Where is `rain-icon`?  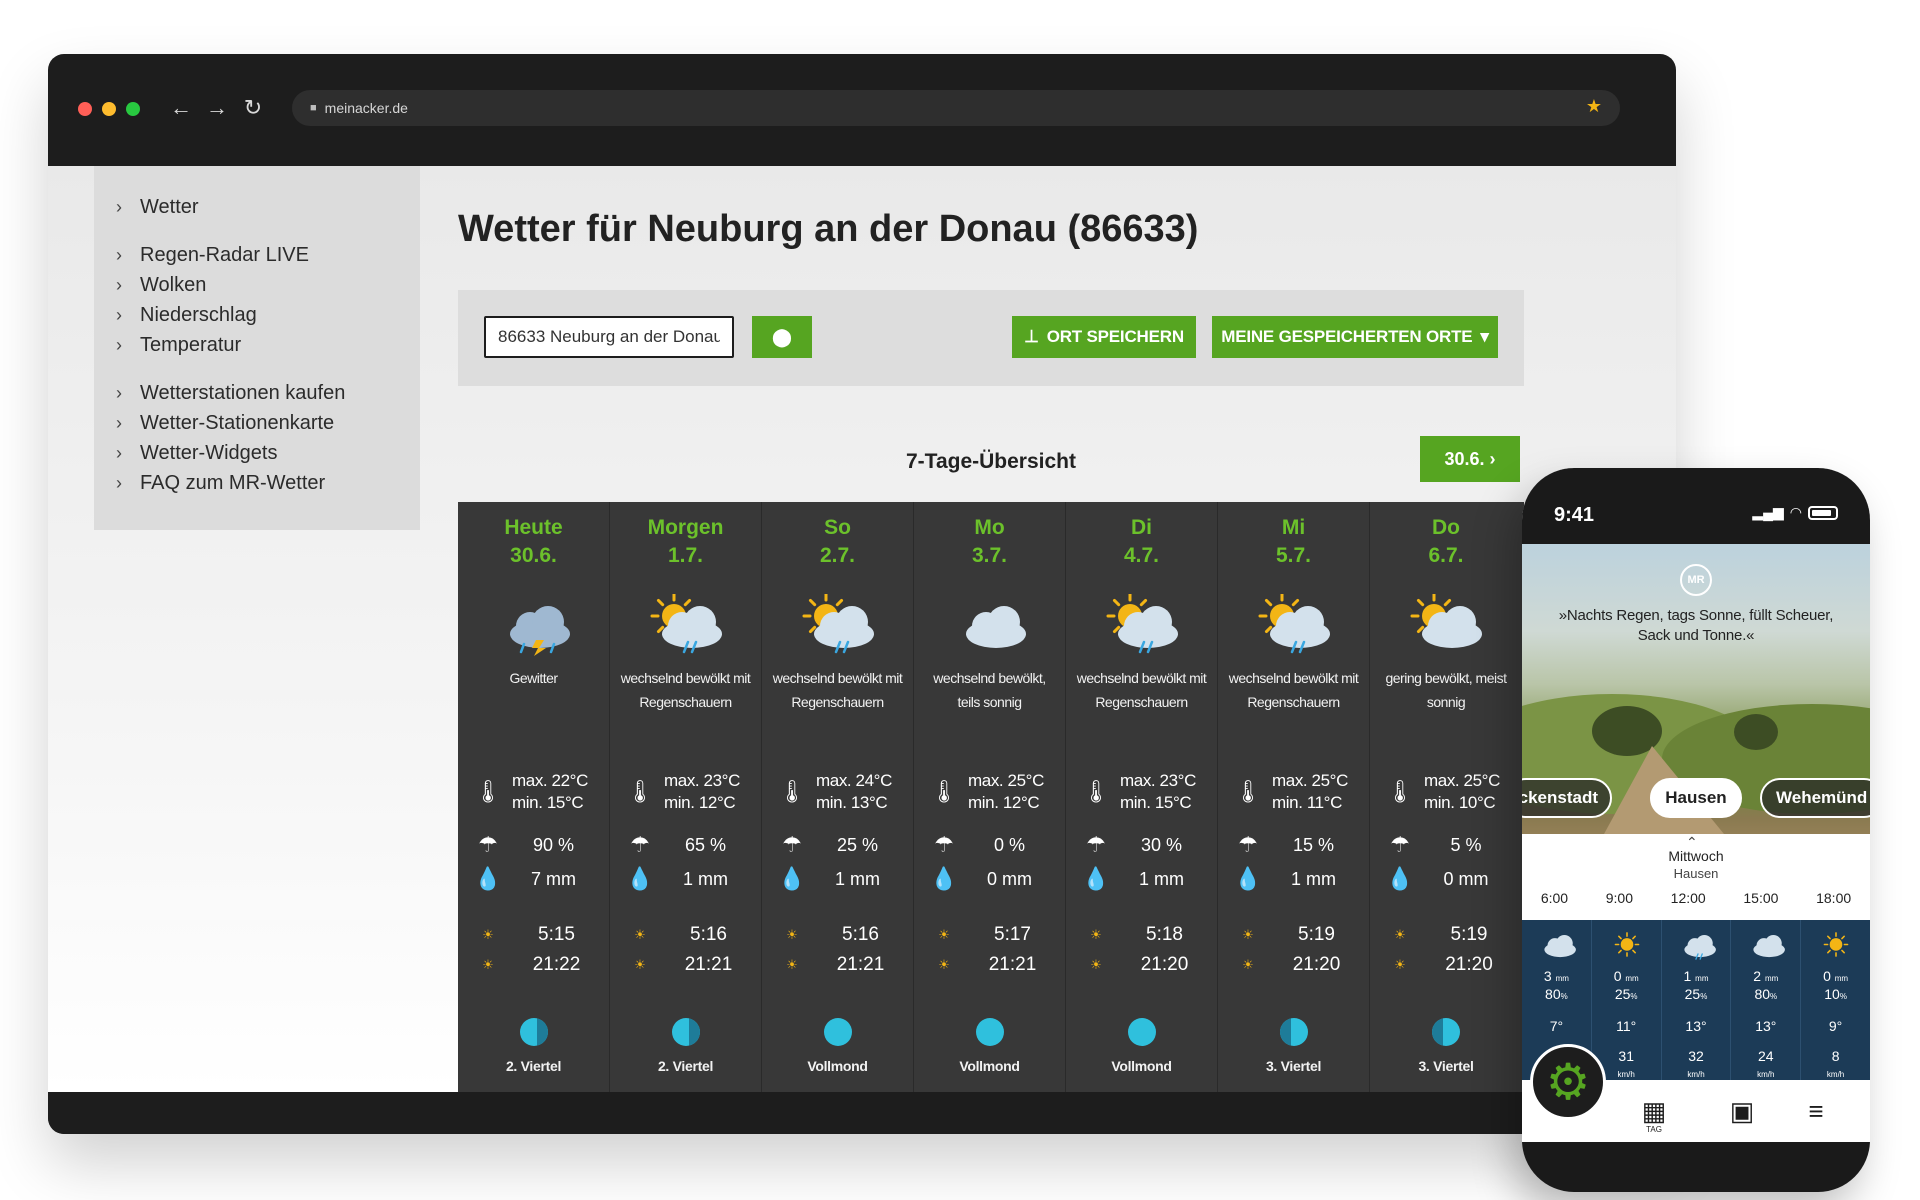 rain-icon is located at coordinates (1697, 945).